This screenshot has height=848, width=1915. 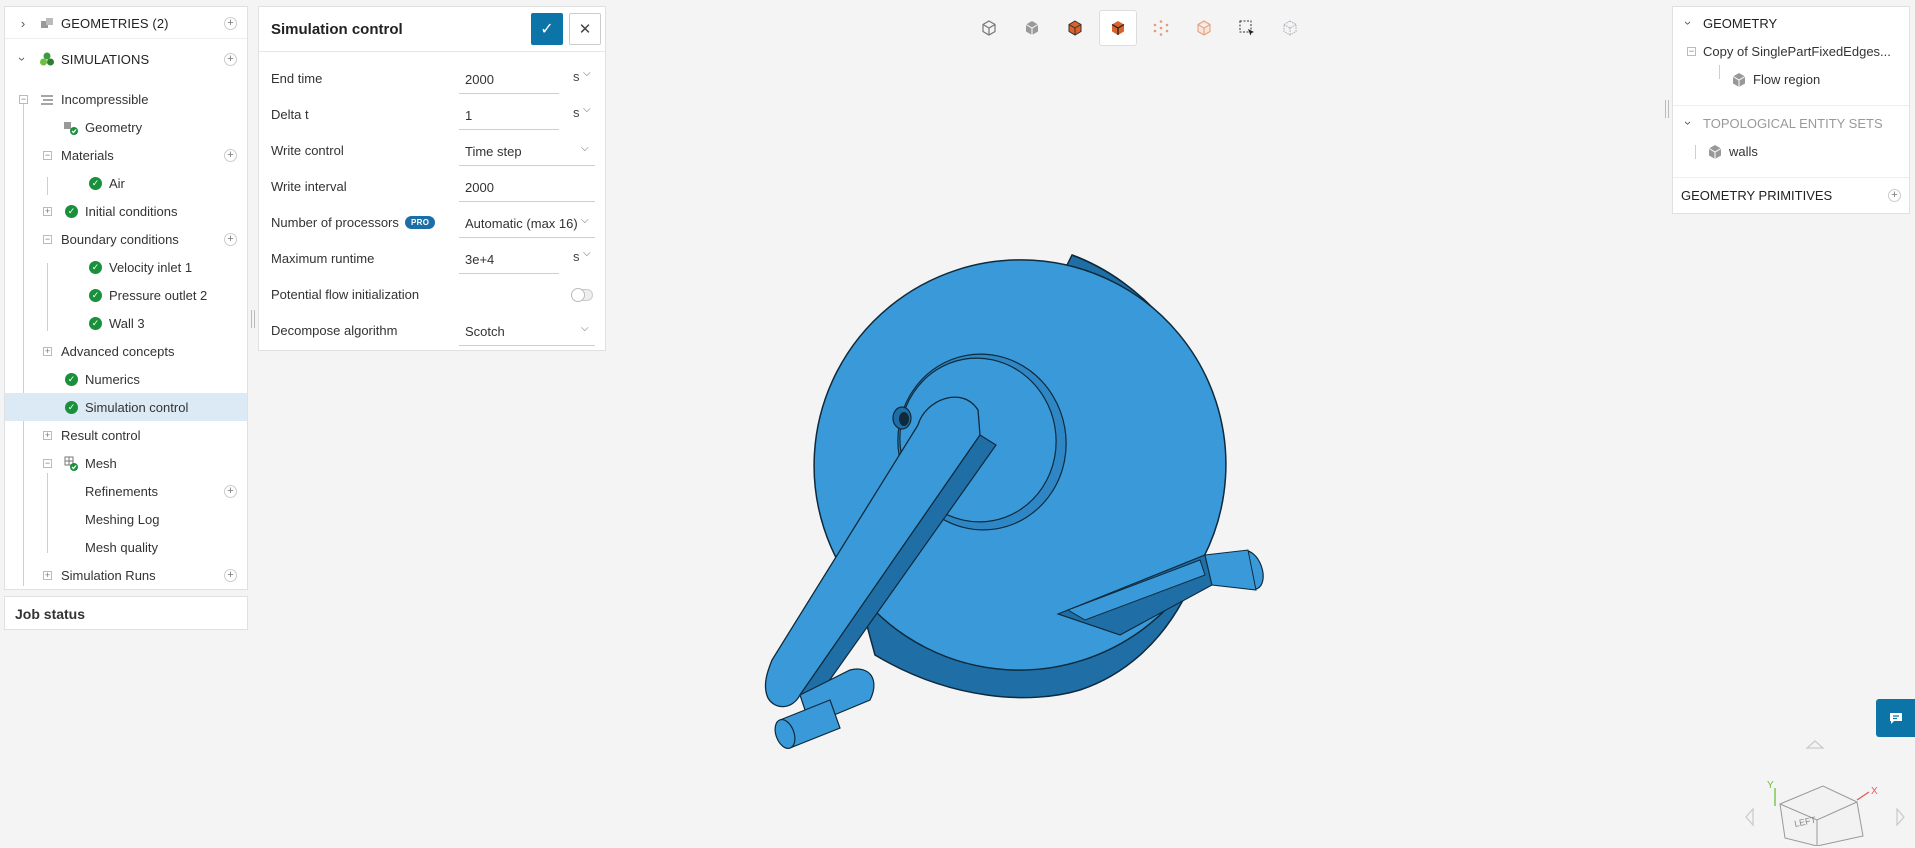 I want to click on tree-simulations: › SIMULATIONS +, so click(x=126, y=59).